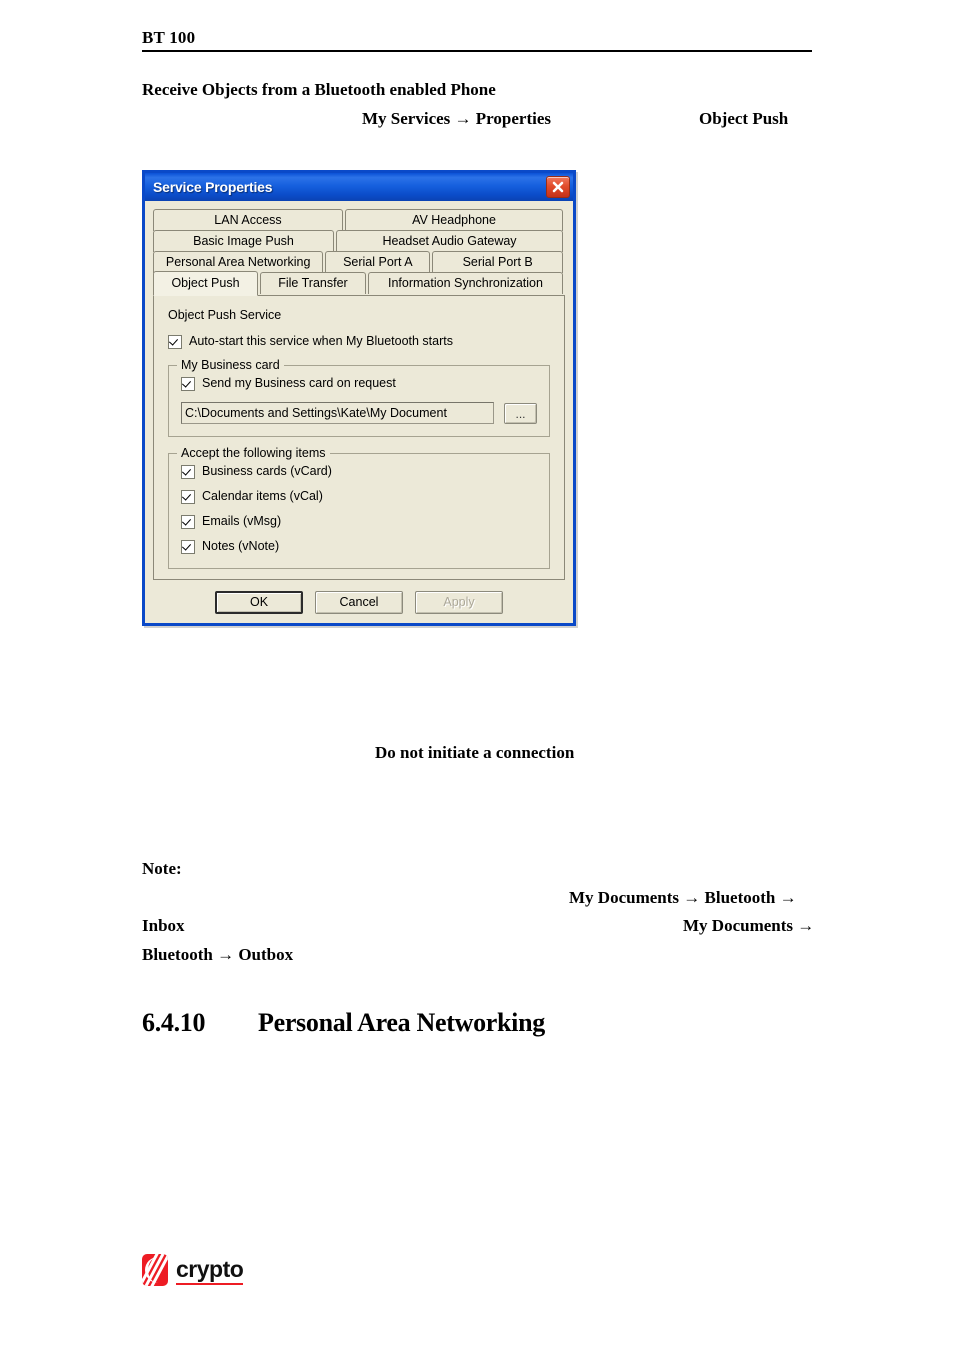 The width and height of the screenshot is (954, 1350). Describe the element at coordinates (401, 1022) in the screenshot. I see `section-title: Personal Area Networking` at that location.